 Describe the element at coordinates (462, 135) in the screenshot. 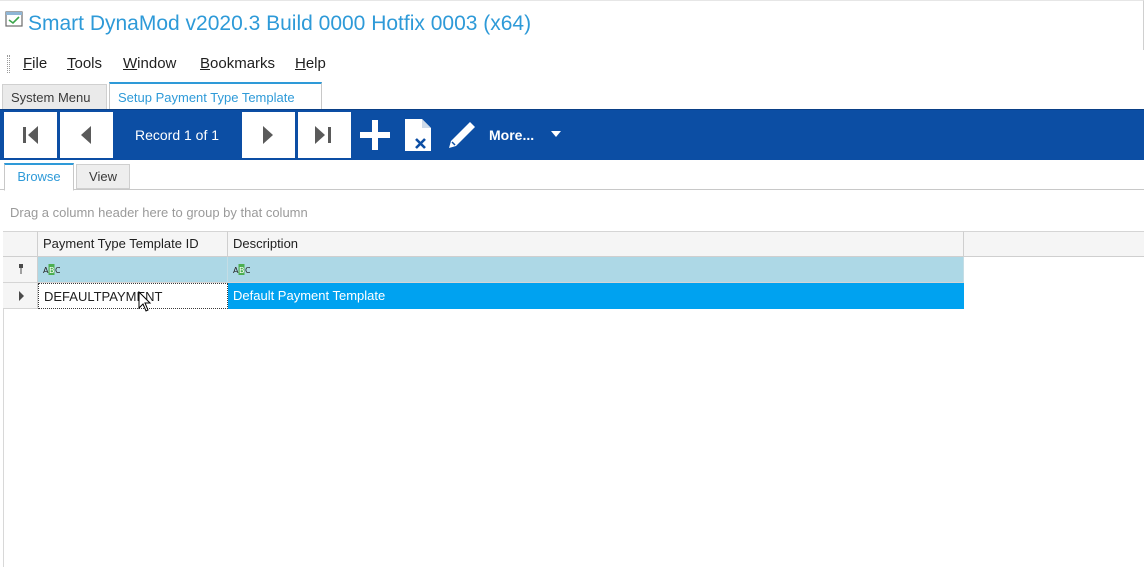

I see `edit-icon` at that location.